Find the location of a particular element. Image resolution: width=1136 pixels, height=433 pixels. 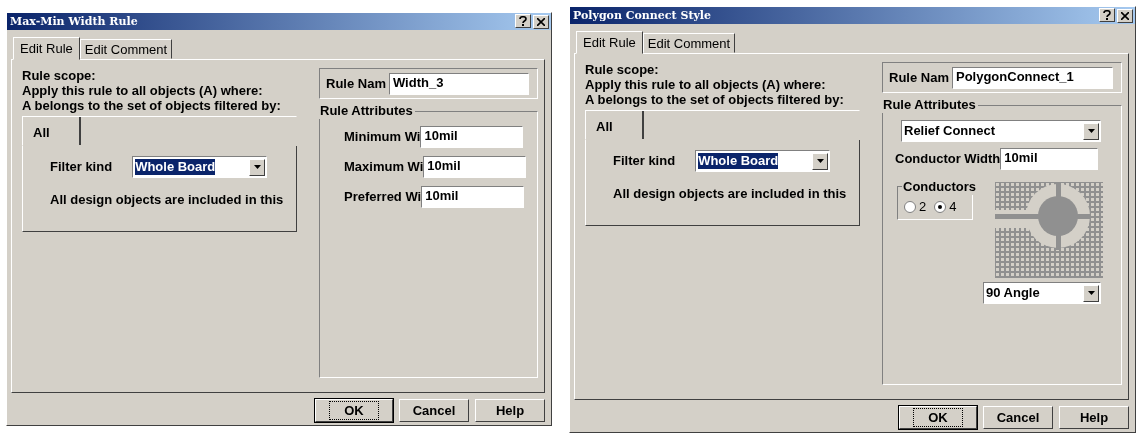

field-label: Minimum Wi is located at coordinates (382, 137).